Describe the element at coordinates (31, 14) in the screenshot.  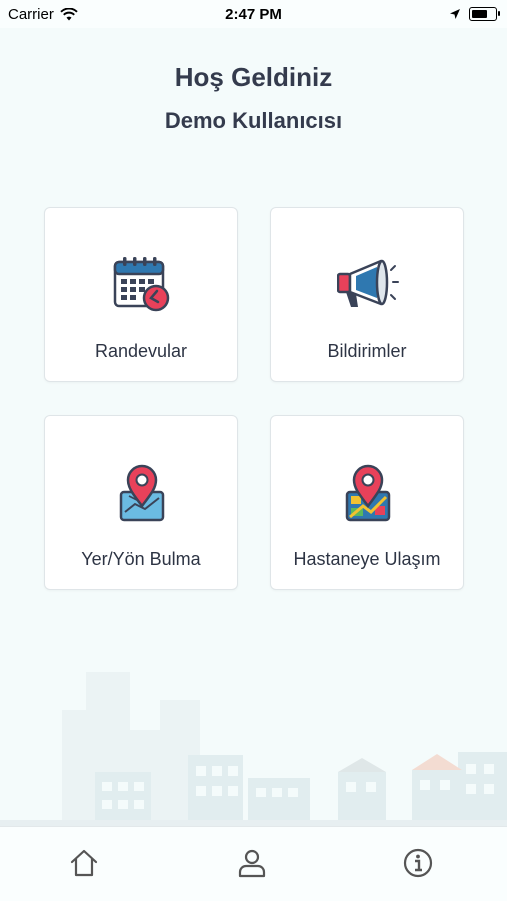
I see `carrier-label: Carrier` at that location.